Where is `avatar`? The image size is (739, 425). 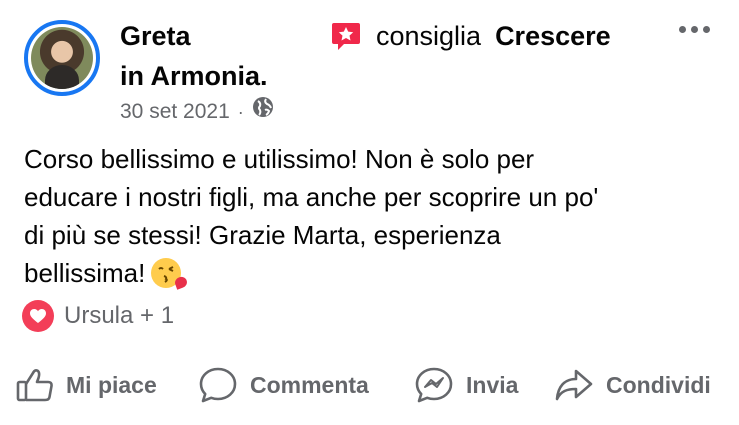
avatar is located at coordinates (62, 58).